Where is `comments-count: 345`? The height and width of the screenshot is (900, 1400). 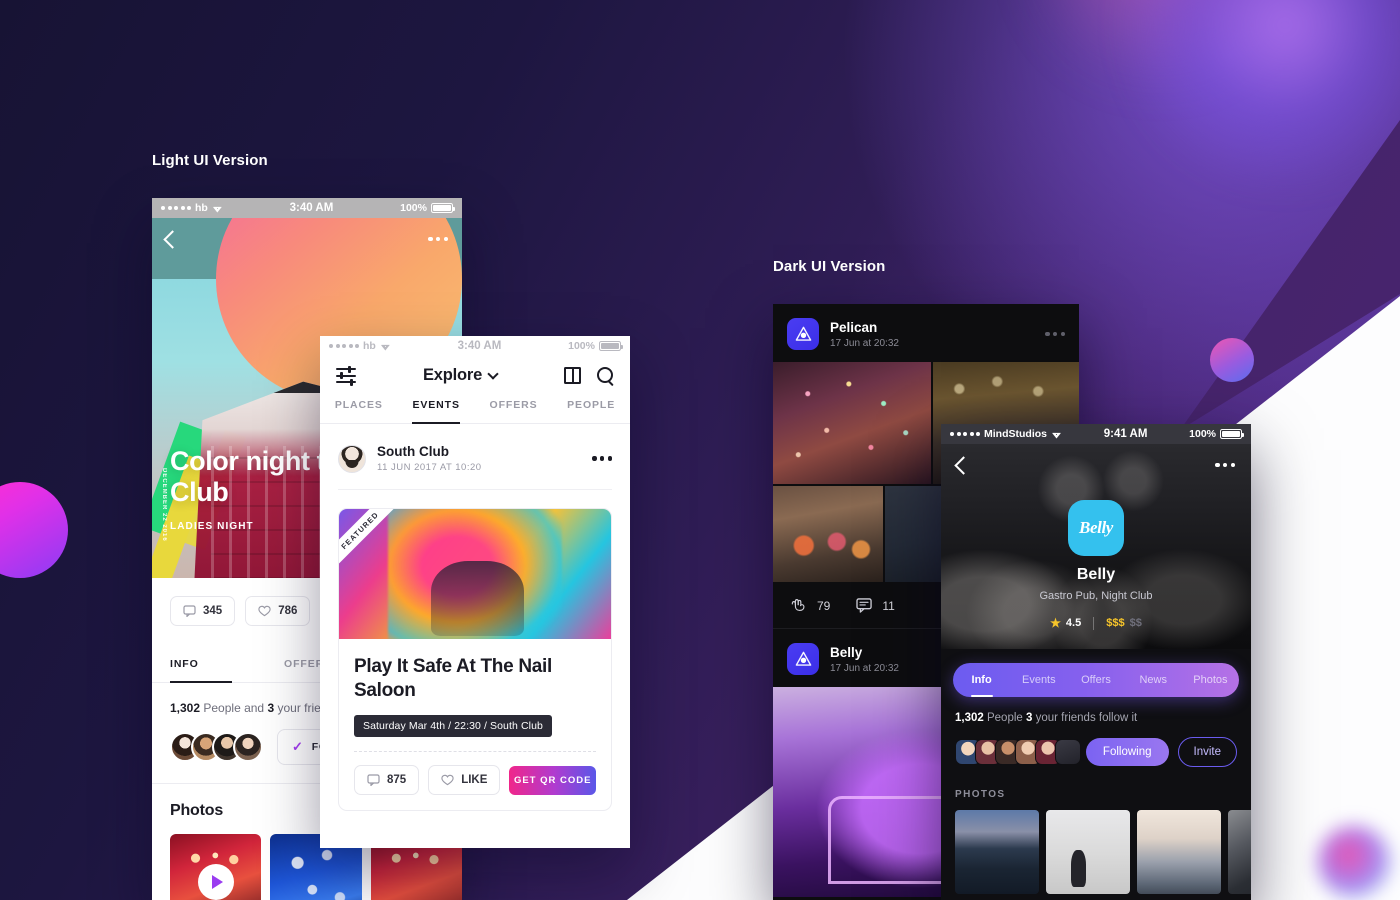 comments-count: 345 is located at coordinates (213, 611).